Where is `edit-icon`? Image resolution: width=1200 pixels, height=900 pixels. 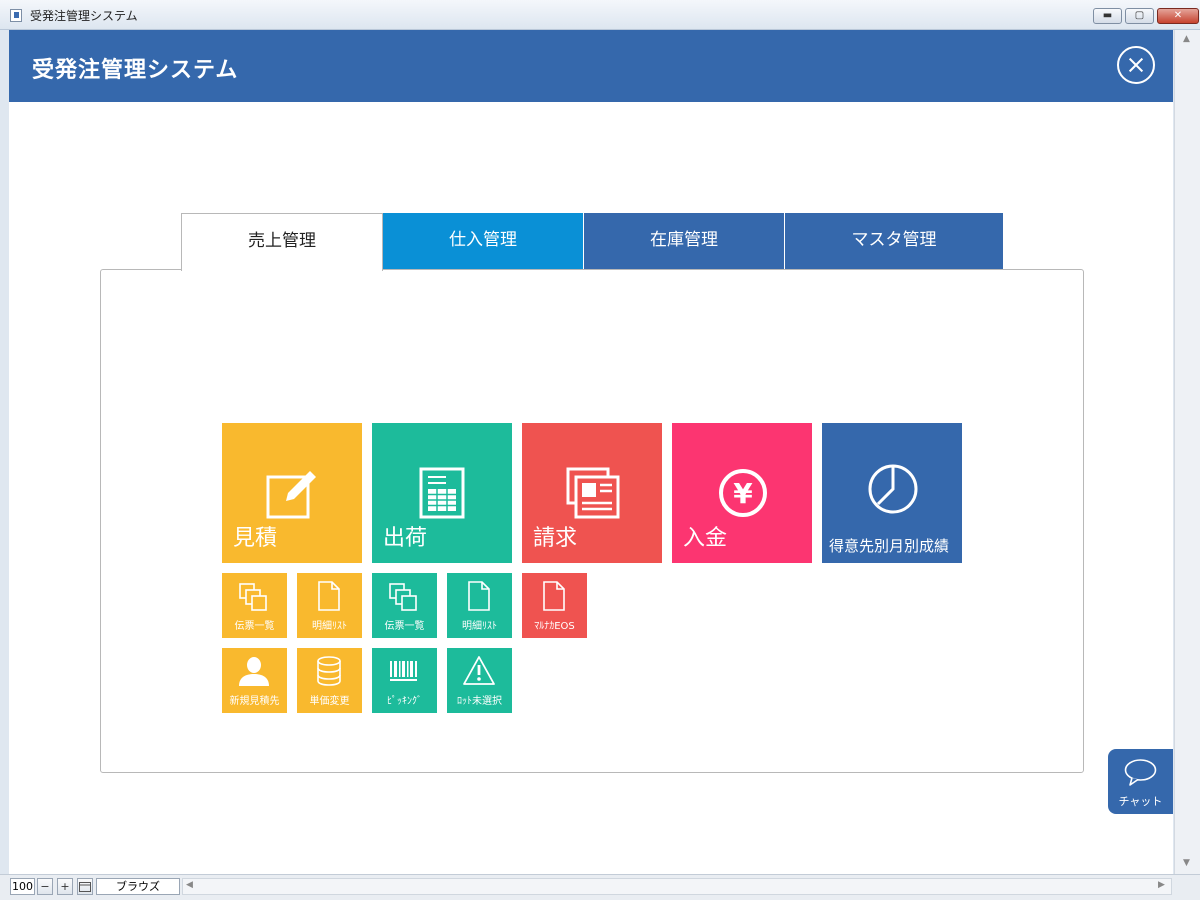
edit-icon is located at coordinates (291, 495).